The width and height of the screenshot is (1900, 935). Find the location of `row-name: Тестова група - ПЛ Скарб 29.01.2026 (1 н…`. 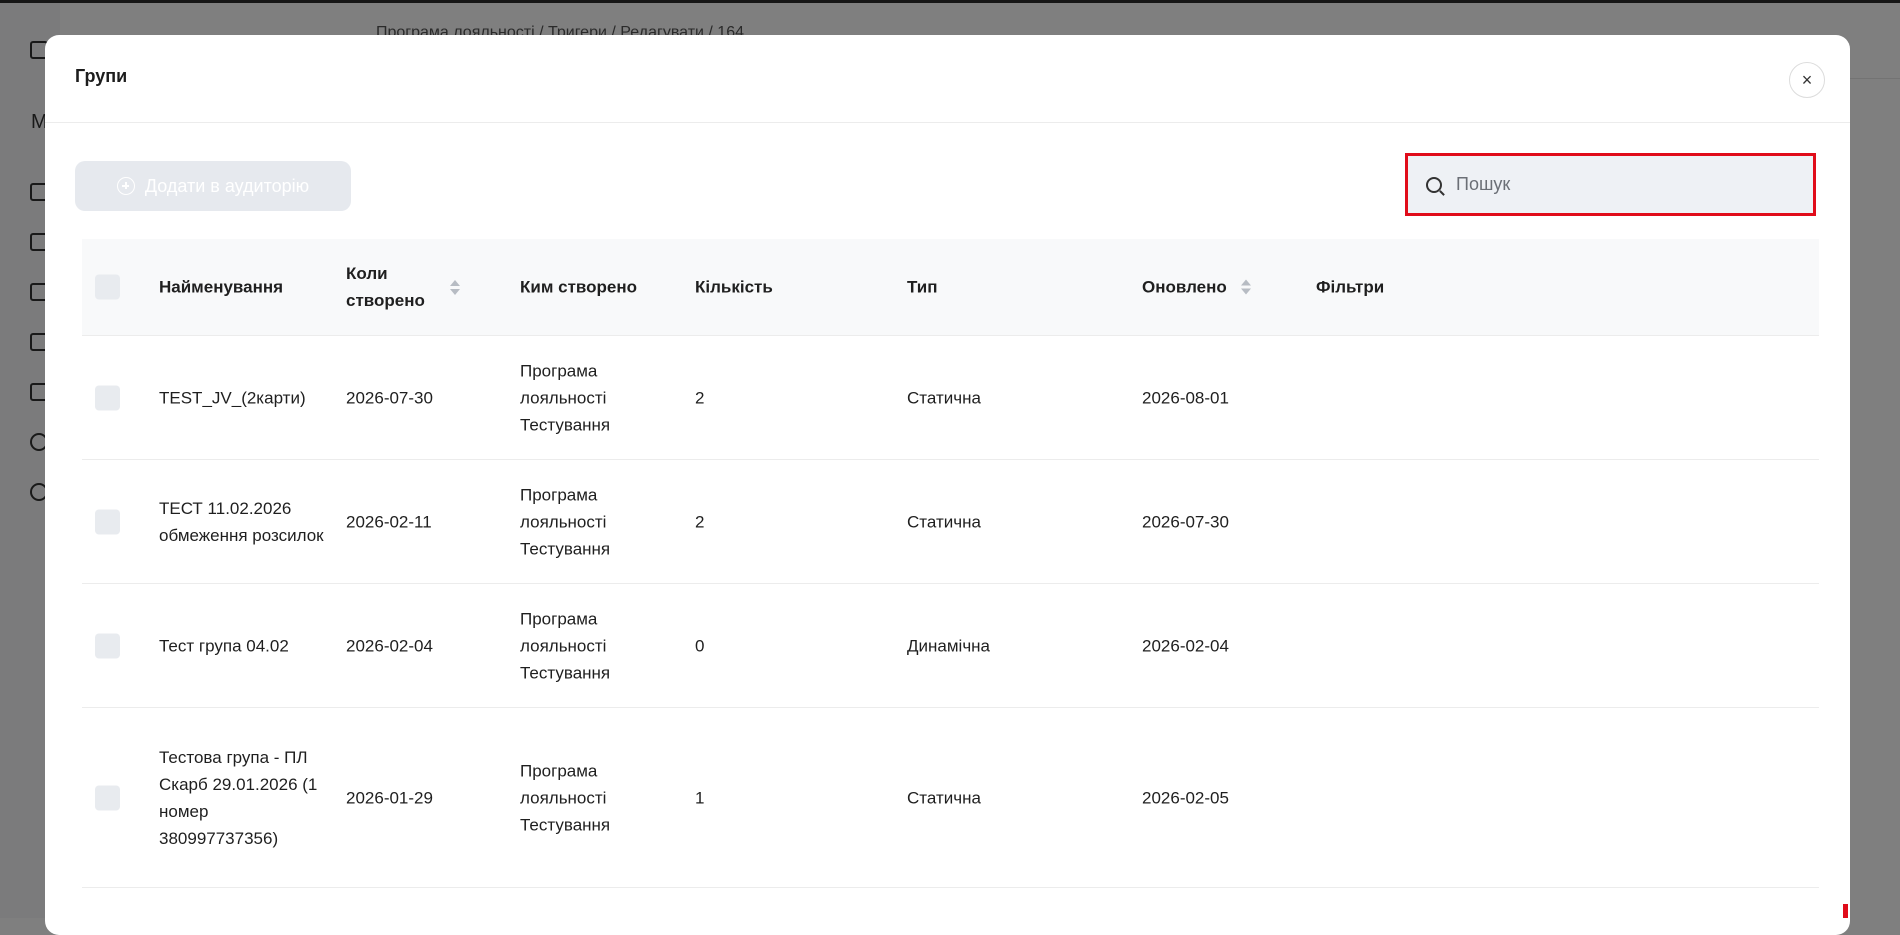

row-name: Тестова група - ПЛ Скарб 29.01.2026 (1 н… is located at coordinates (238, 797).